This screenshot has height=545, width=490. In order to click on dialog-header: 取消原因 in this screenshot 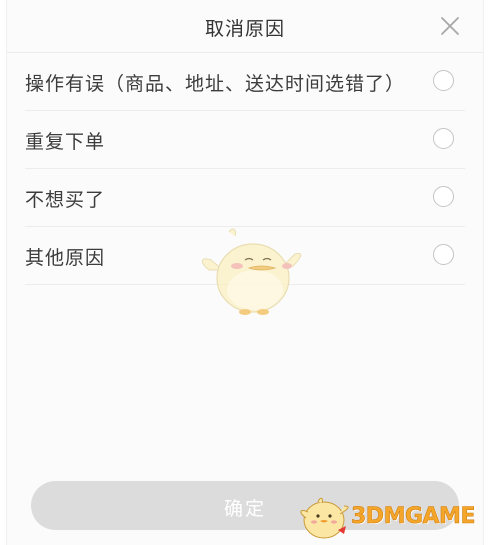, I will do `click(245, 26)`.